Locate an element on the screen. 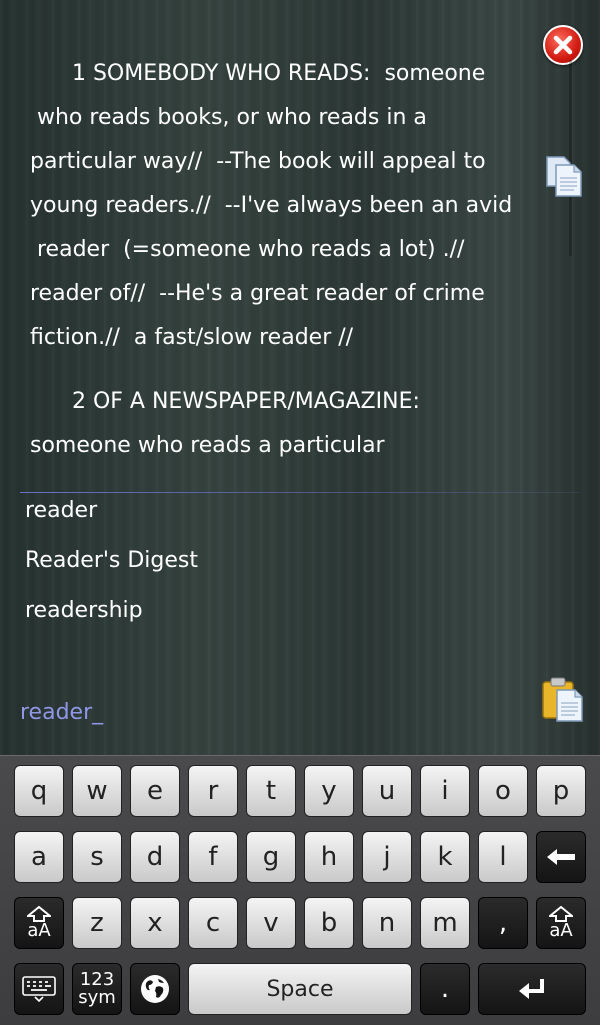 The width and height of the screenshot is (600, 1025). key-comma: , is located at coordinates (503, 923).